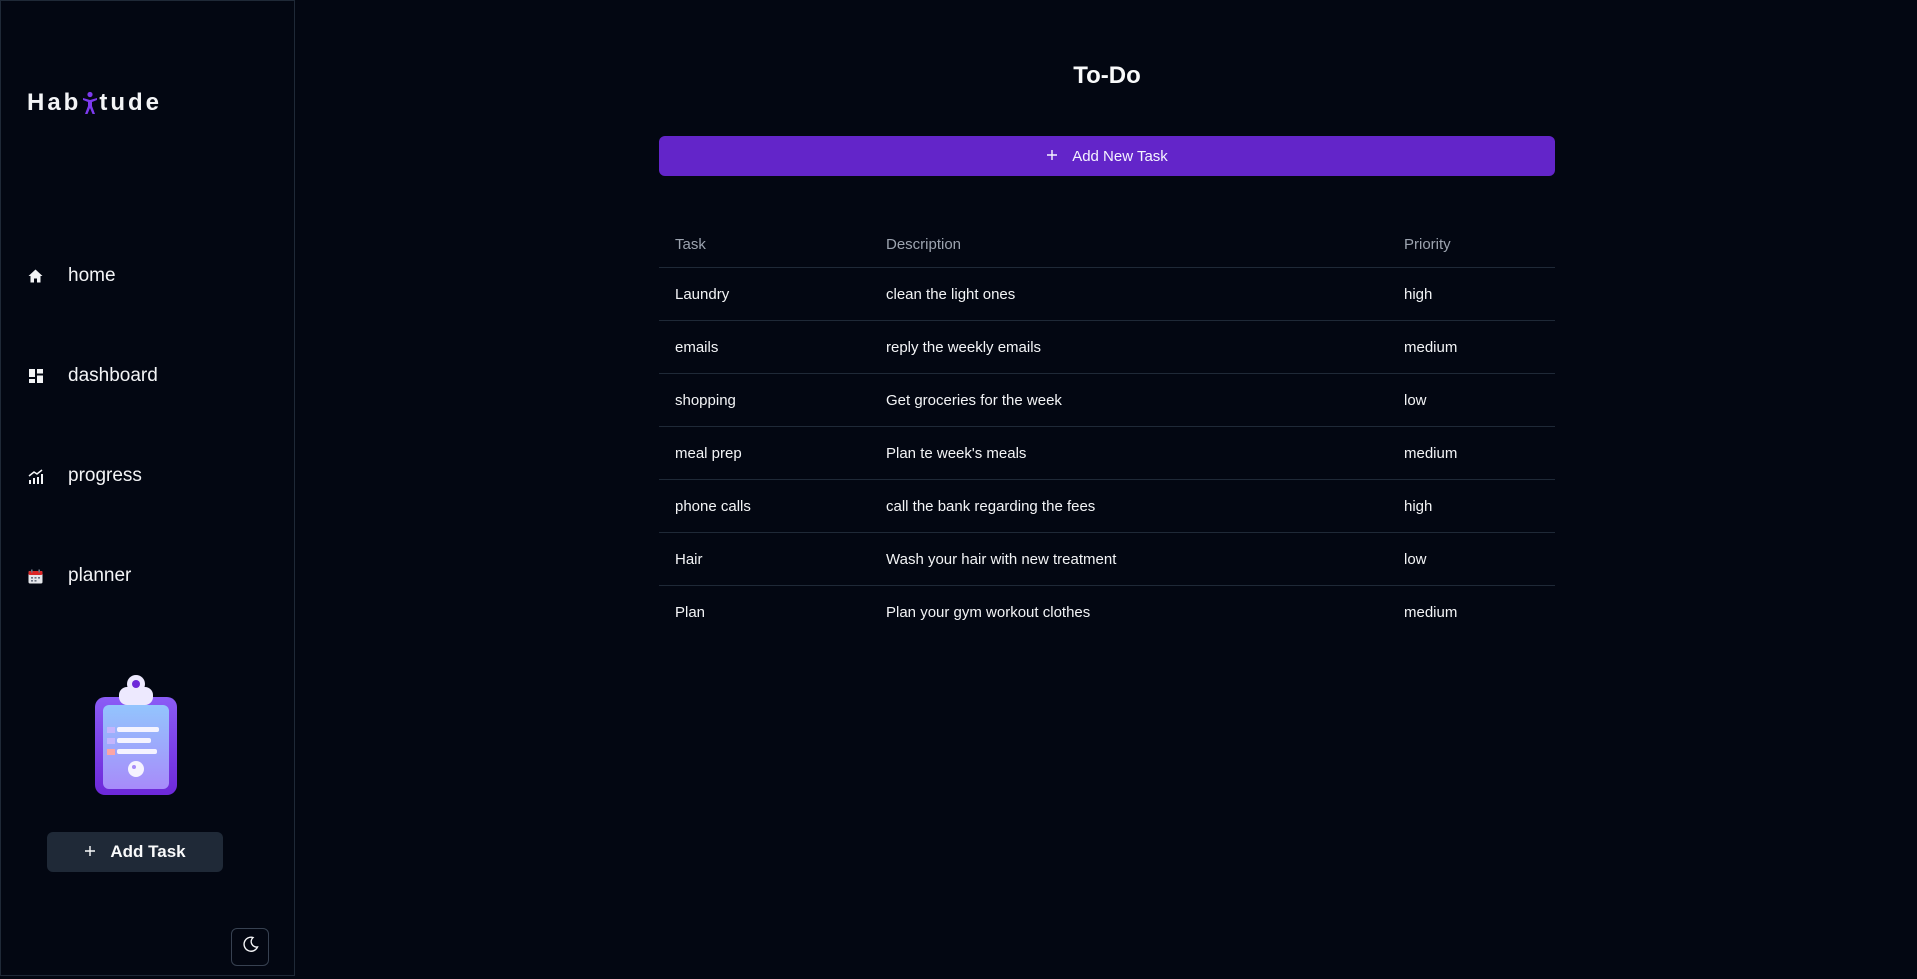 This screenshot has height=979, width=1917. Describe the element at coordinates (764, 453) in the screenshot. I see `task-cell: meal prep` at that location.